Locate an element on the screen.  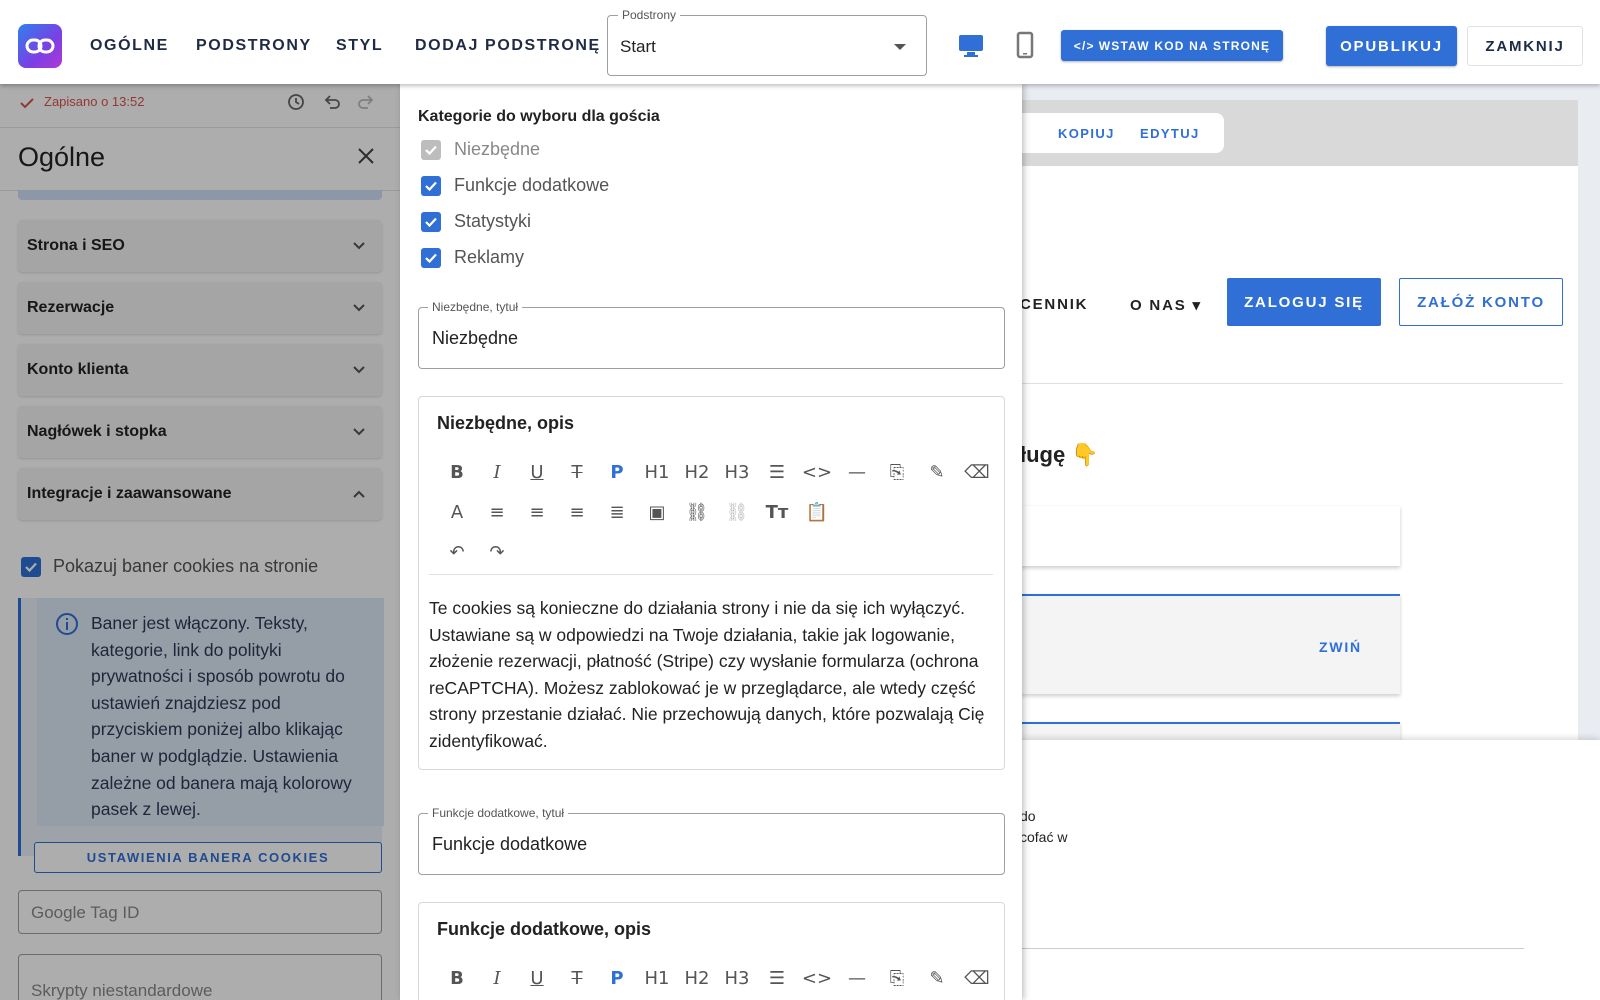
subpage-select: Podstrony Start is located at coordinates (767, 42).